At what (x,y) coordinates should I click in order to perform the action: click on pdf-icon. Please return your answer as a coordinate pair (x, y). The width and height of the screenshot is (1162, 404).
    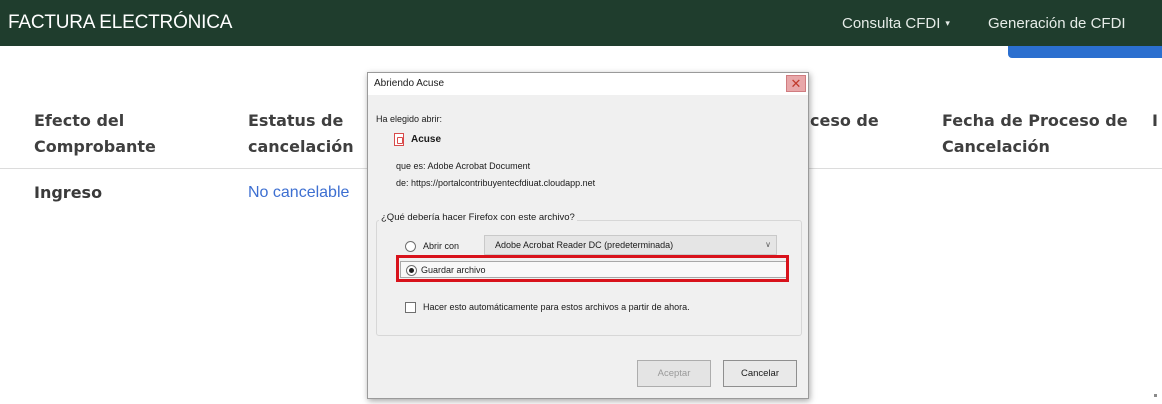
    Looking at the image, I should click on (399, 139).